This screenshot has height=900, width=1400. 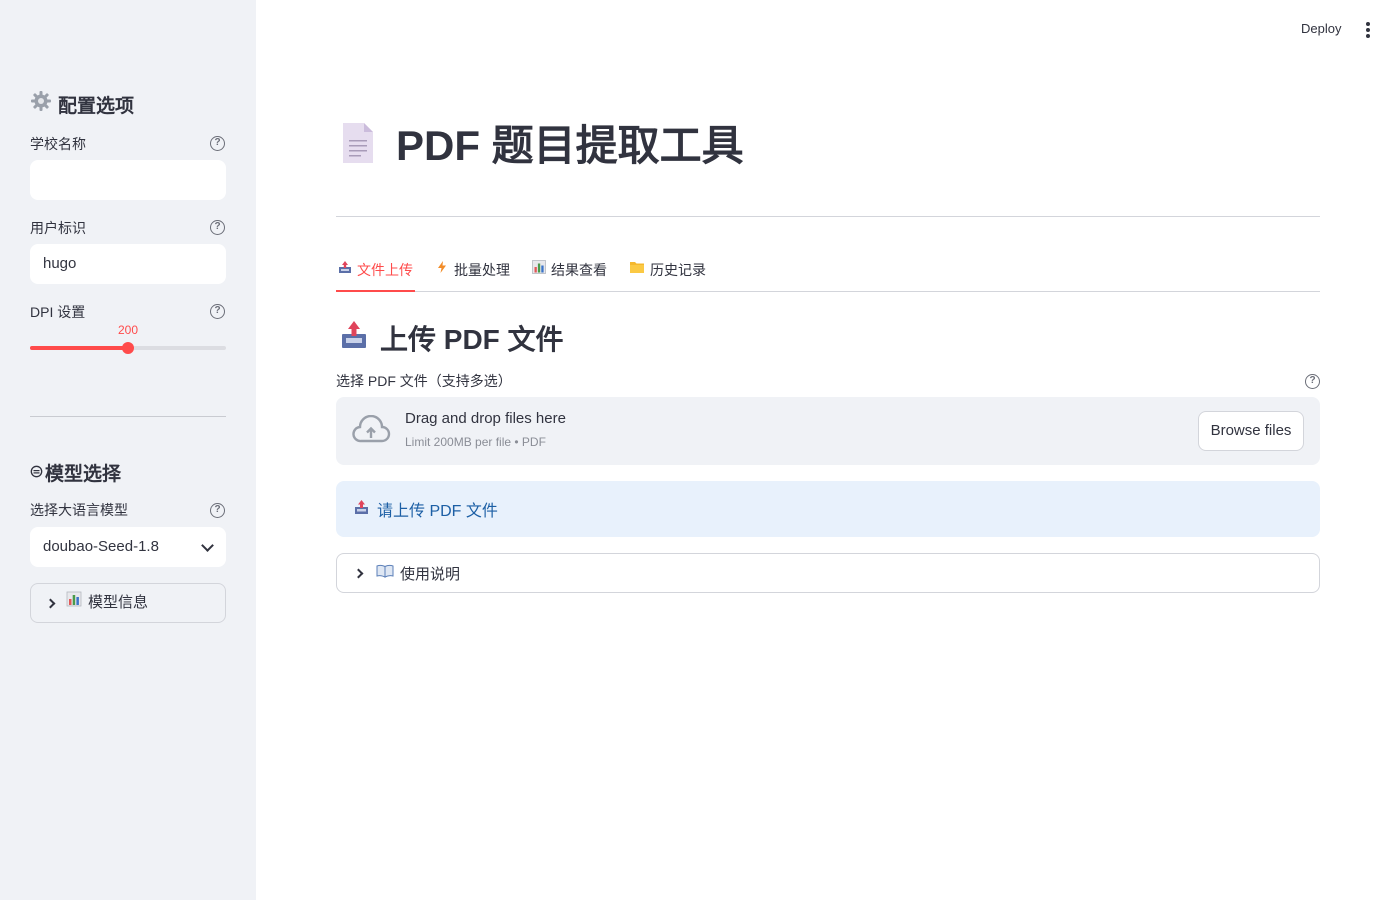 I want to click on tab-batch-processing: 批量处理, so click(x=472, y=273).